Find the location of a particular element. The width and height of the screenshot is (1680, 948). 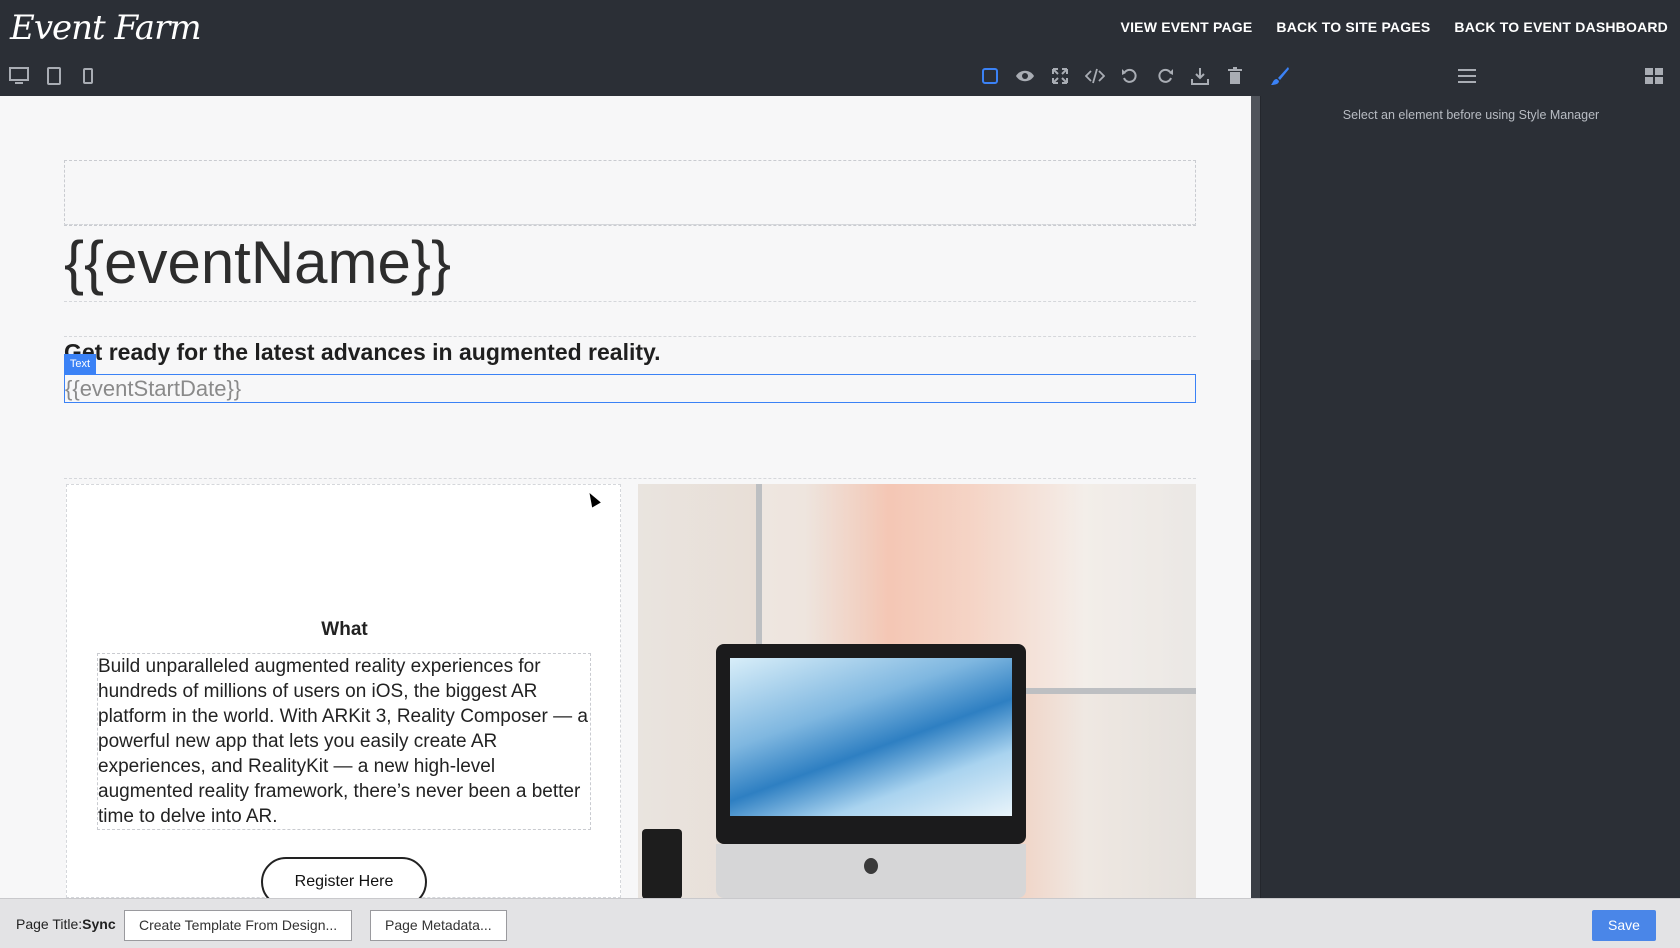

selected-element-badge: Text is located at coordinates (80, 364).